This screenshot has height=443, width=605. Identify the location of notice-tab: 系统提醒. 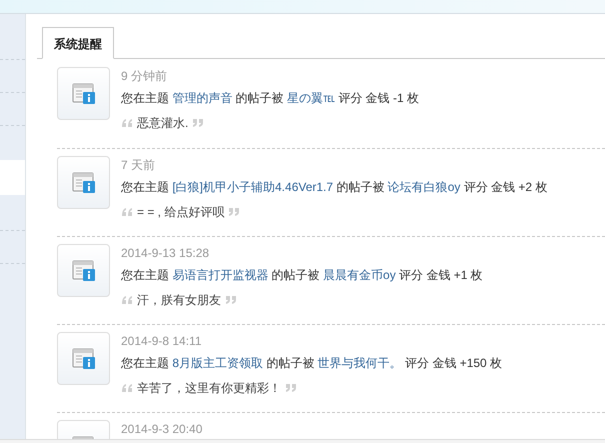
(78, 43).